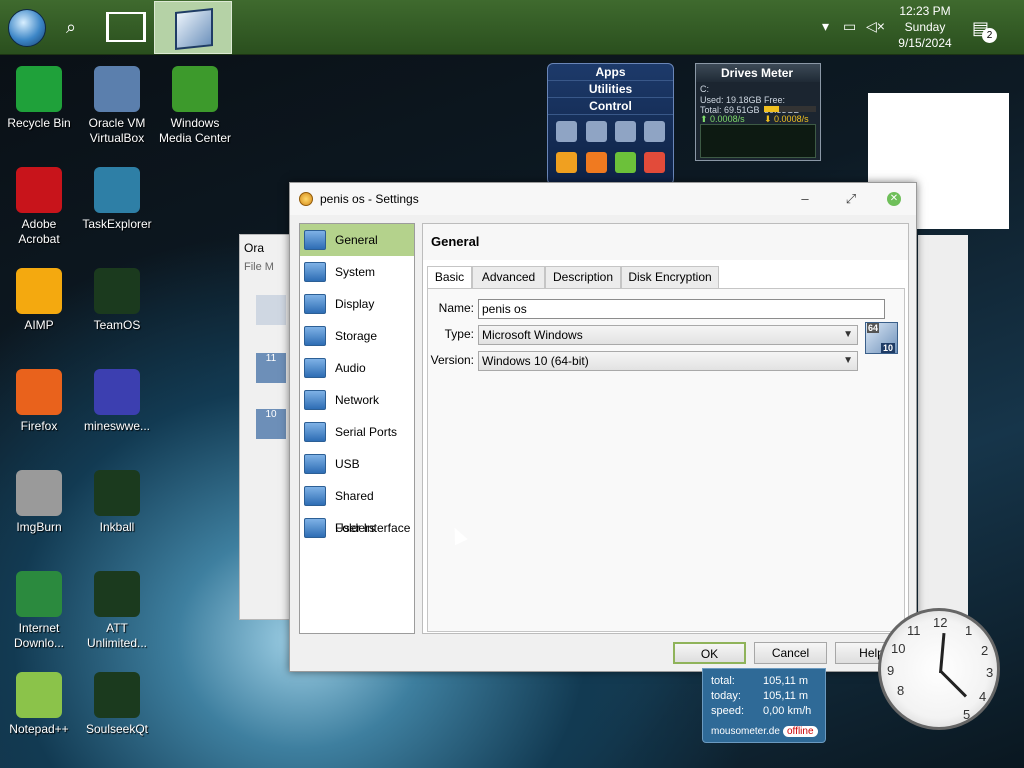 Image resolution: width=1024 pixels, height=768 pixels. Describe the element at coordinates (39, 123) in the screenshot. I see `desktop-icon-label: Recycle Bin` at that location.